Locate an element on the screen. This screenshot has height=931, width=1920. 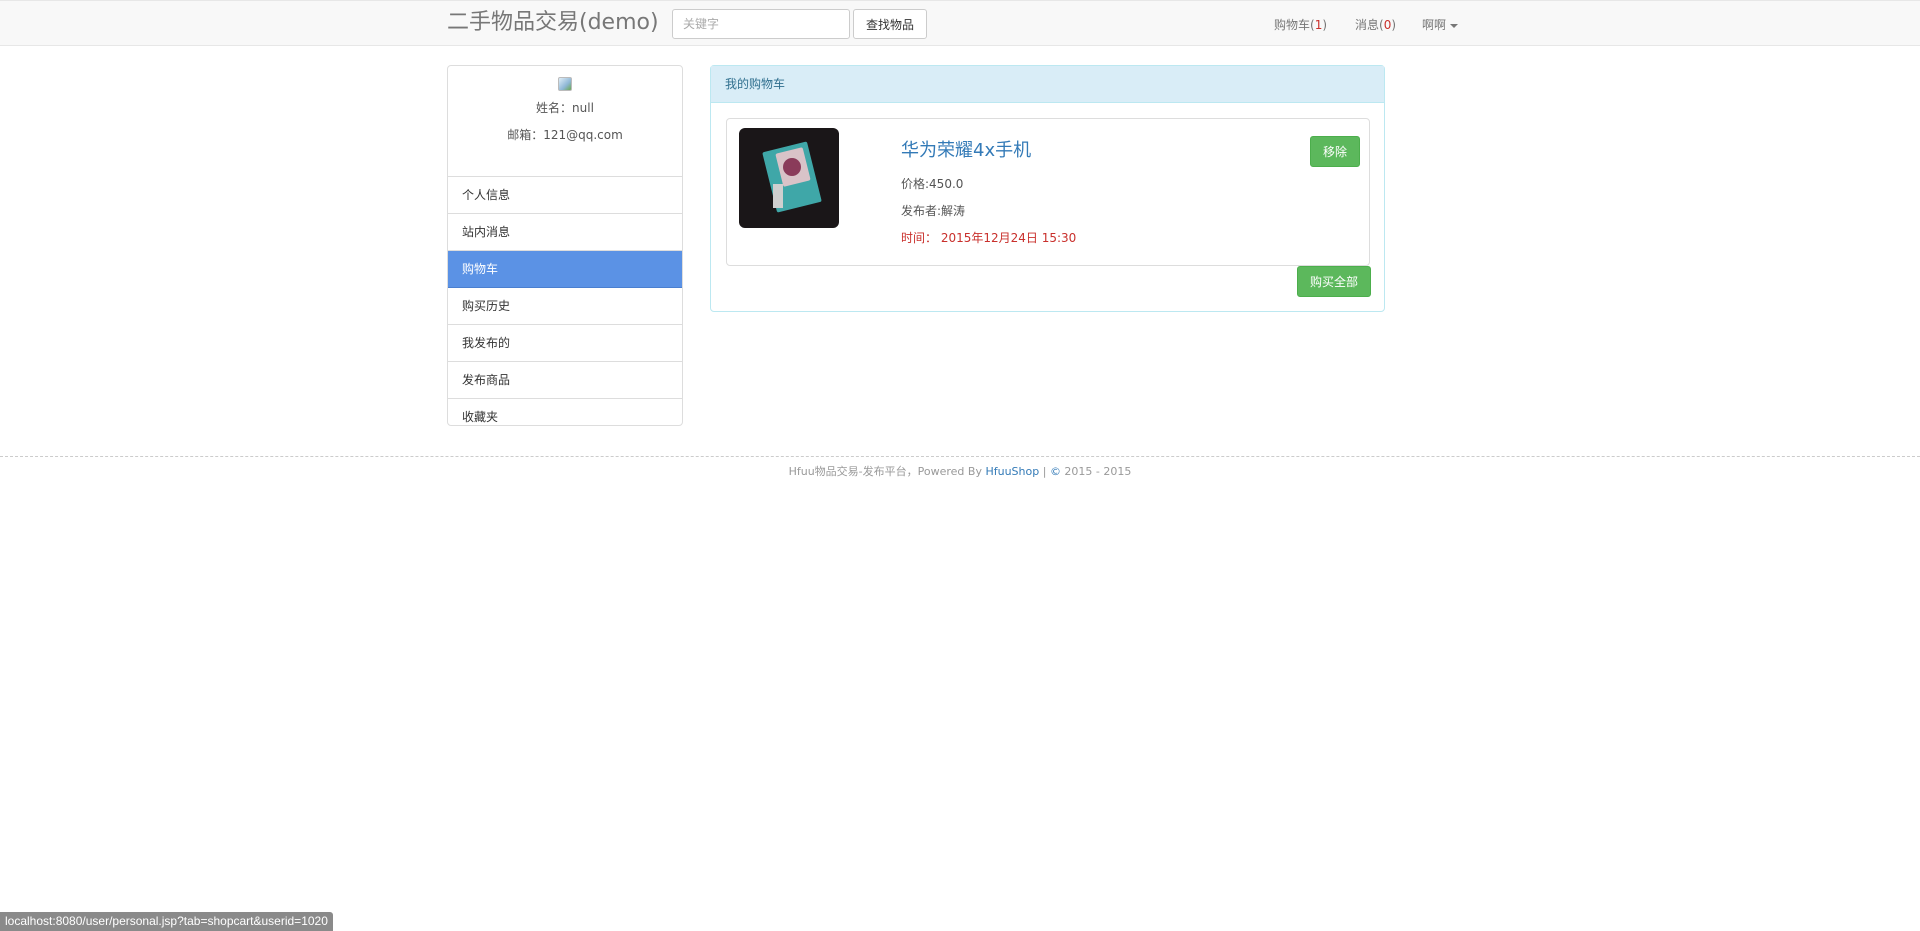
product-title-link: 华为荣耀4x手机 is located at coordinates (966, 149).